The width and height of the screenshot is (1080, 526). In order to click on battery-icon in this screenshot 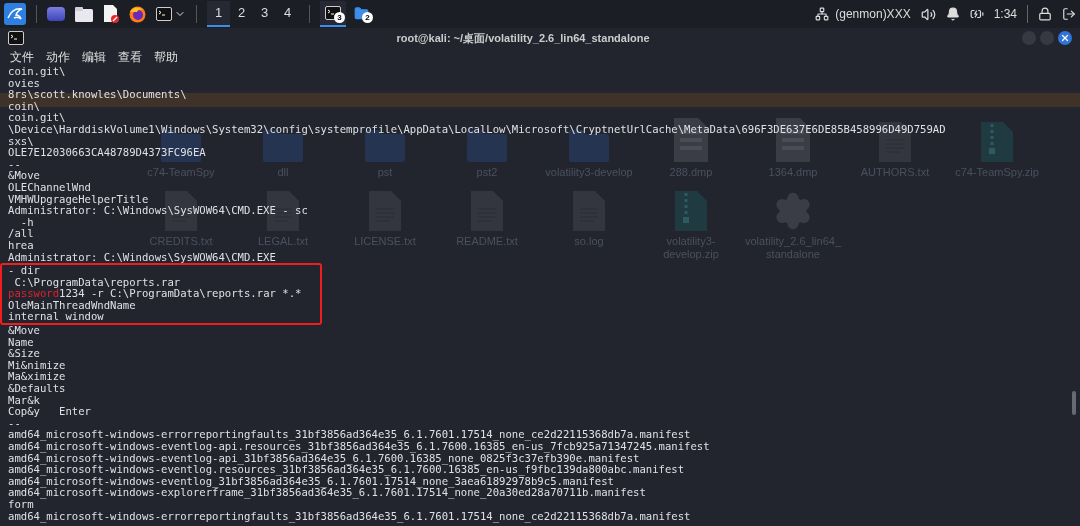, I will do `click(976, 14)`.